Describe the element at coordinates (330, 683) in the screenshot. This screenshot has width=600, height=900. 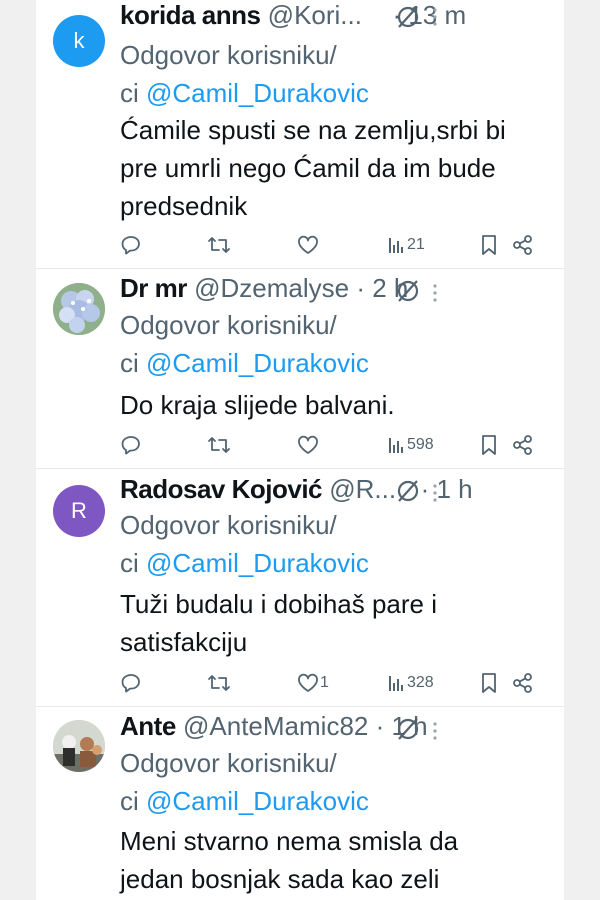
I see `action-bar: 1 328` at that location.